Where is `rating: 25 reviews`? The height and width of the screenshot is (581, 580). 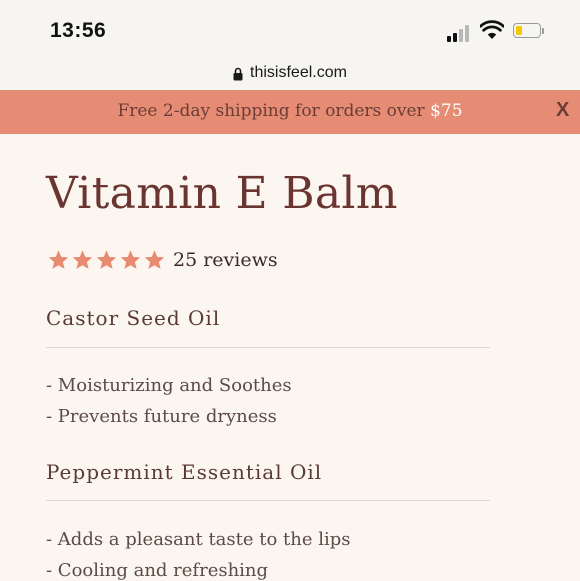 rating: 25 reviews is located at coordinates (162, 260).